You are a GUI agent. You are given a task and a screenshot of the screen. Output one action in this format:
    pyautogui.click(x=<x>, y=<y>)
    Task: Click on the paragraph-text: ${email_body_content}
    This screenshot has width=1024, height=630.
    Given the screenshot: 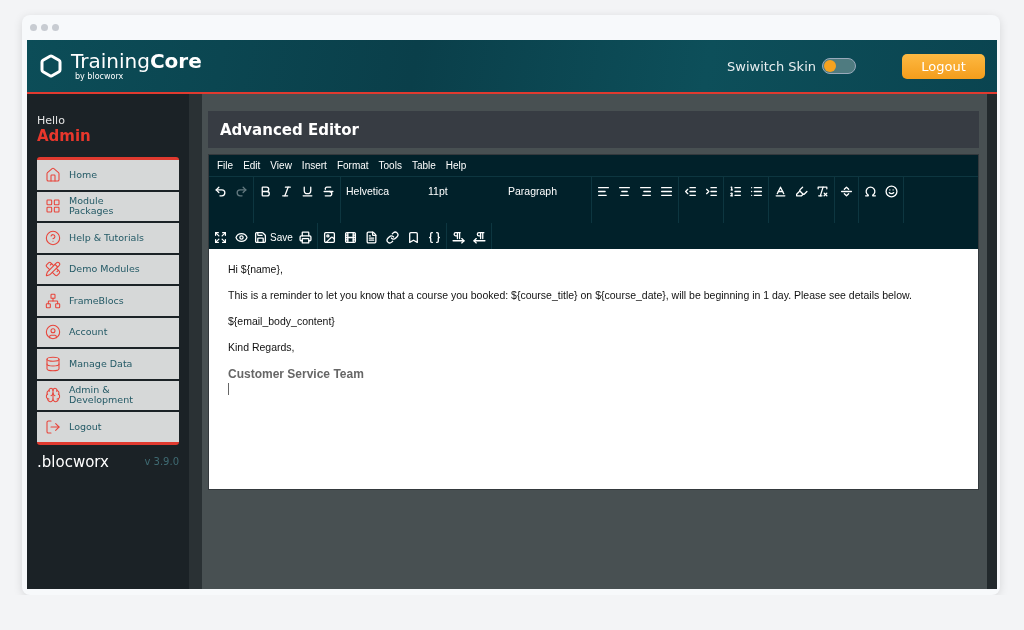 What is the action you would take?
    pyautogui.click(x=282, y=321)
    